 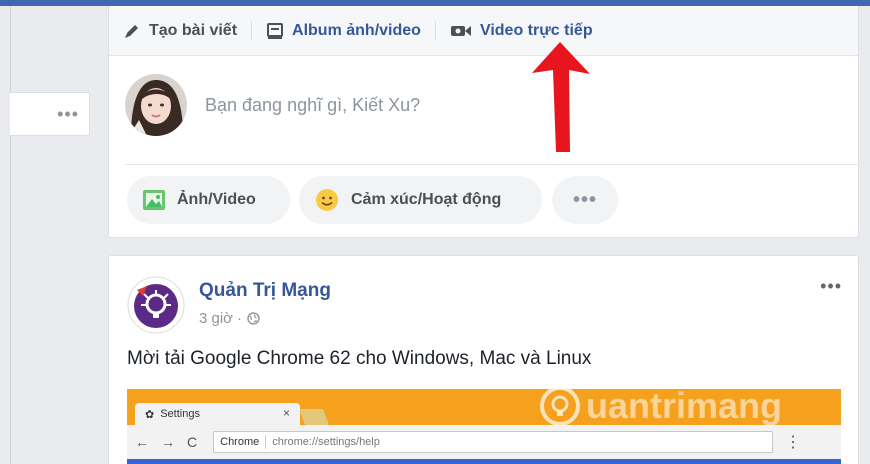 What do you see at coordinates (10, 235) in the screenshot?
I see `left-column-divider` at bounding box center [10, 235].